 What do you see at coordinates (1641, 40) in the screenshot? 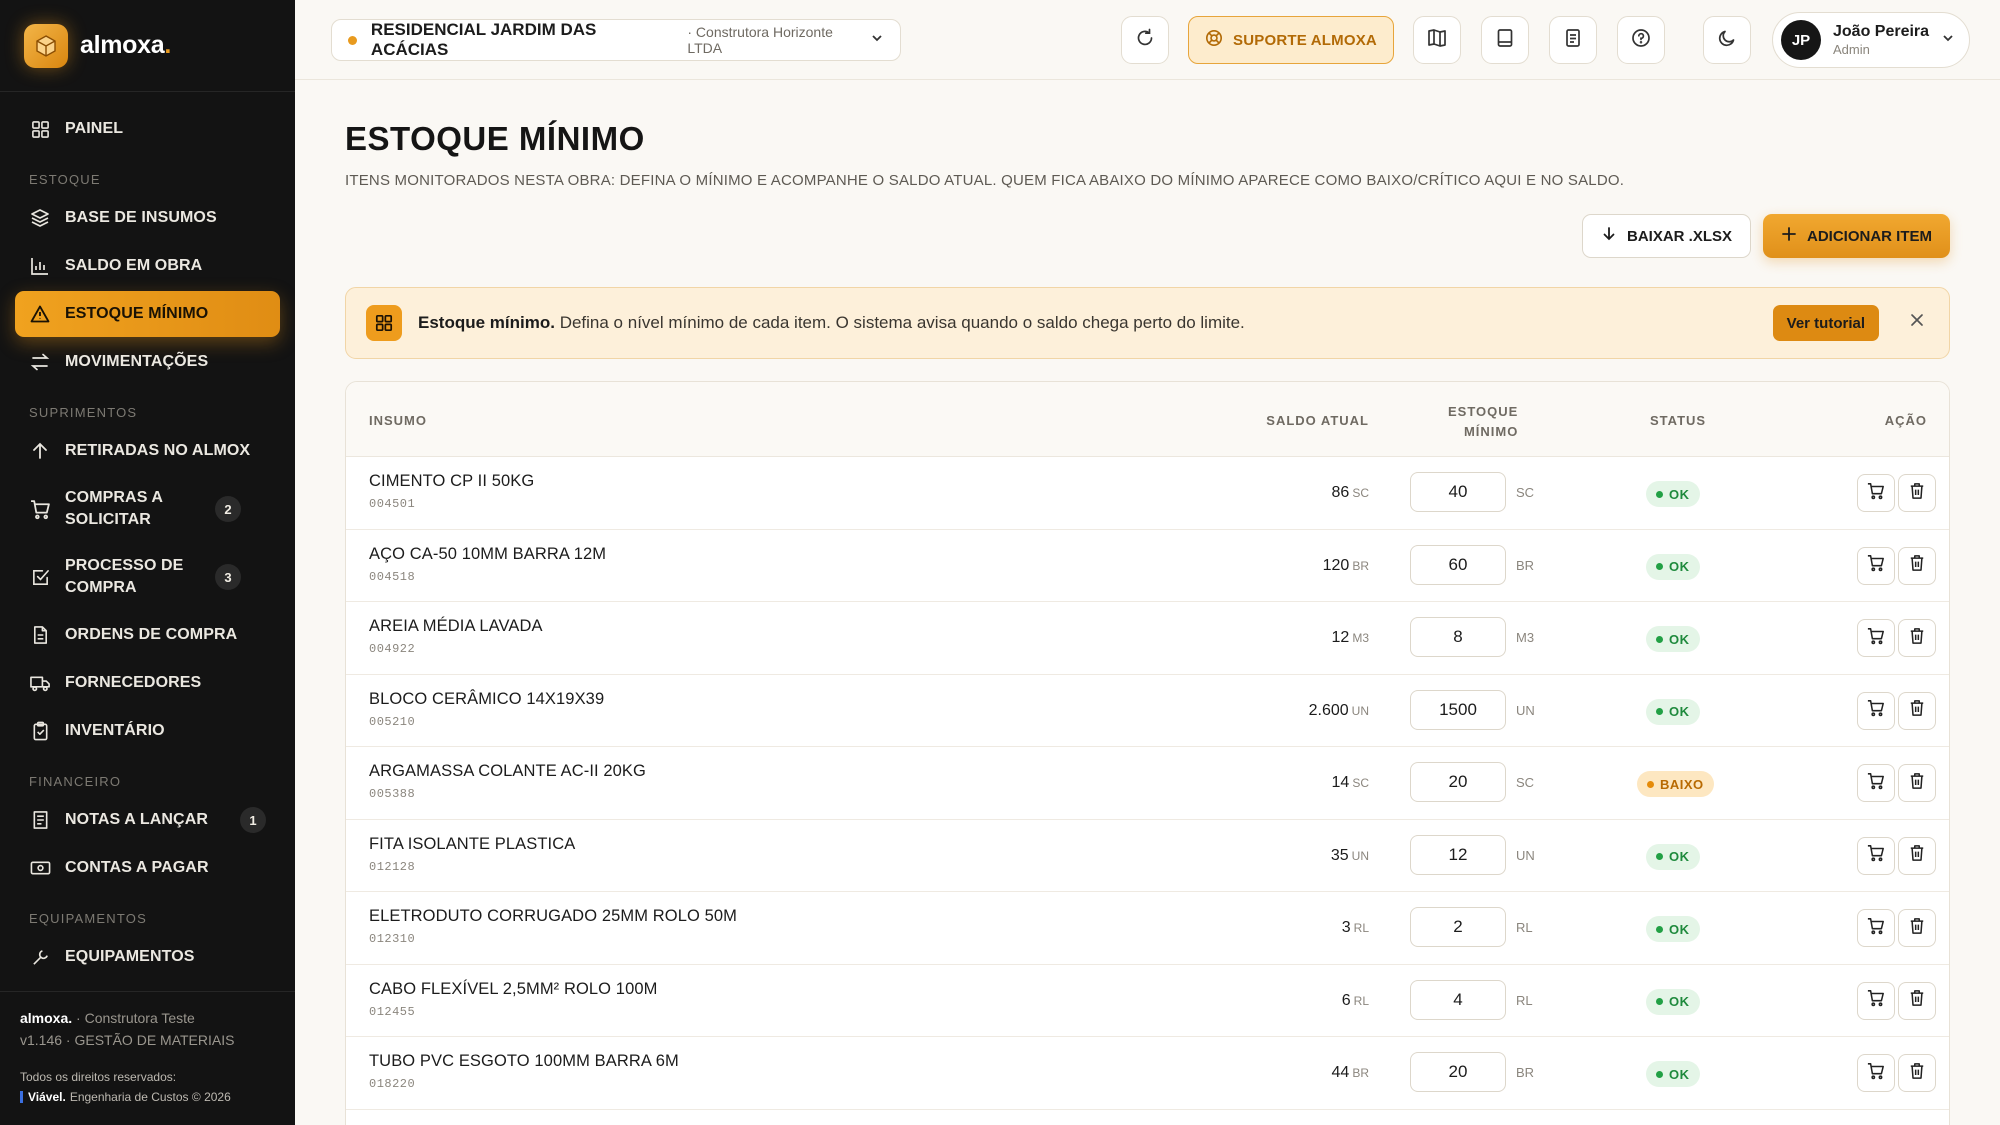
I see `help-button` at bounding box center [1641, 40].